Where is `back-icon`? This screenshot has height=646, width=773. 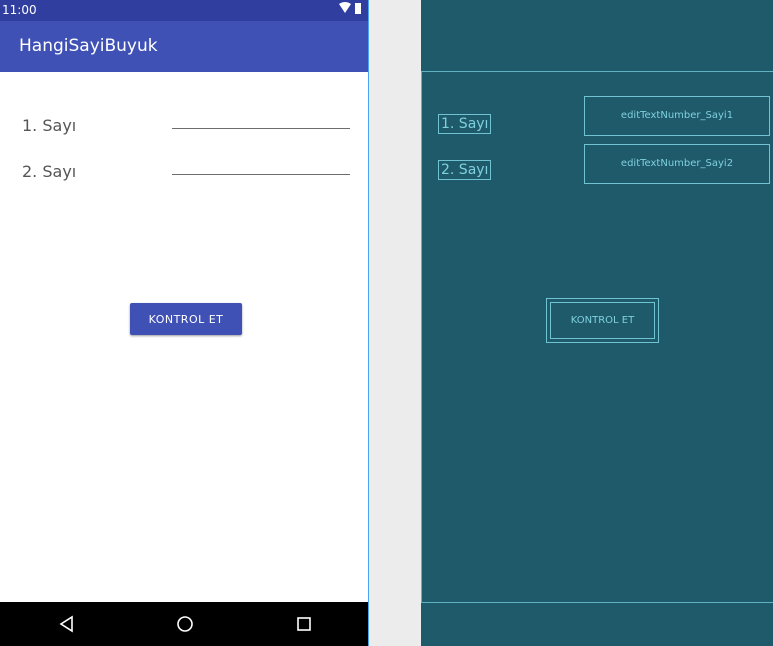 back-icon is located at coordinates (67, 624).